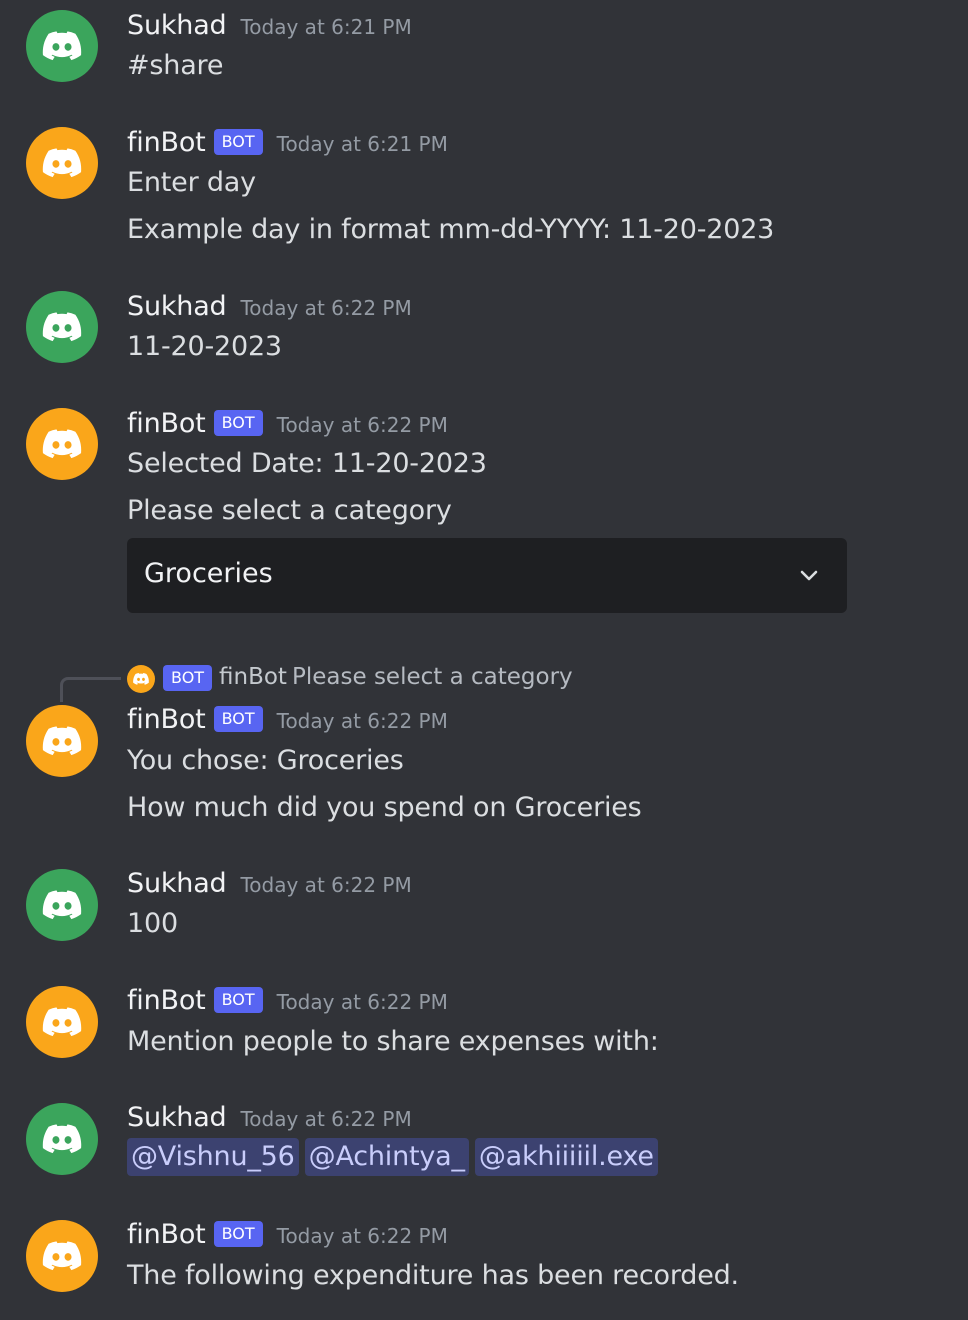  Describe the element at coordinates (191, 182) in the screenshot. I see `message-text: Enter day` at that location.